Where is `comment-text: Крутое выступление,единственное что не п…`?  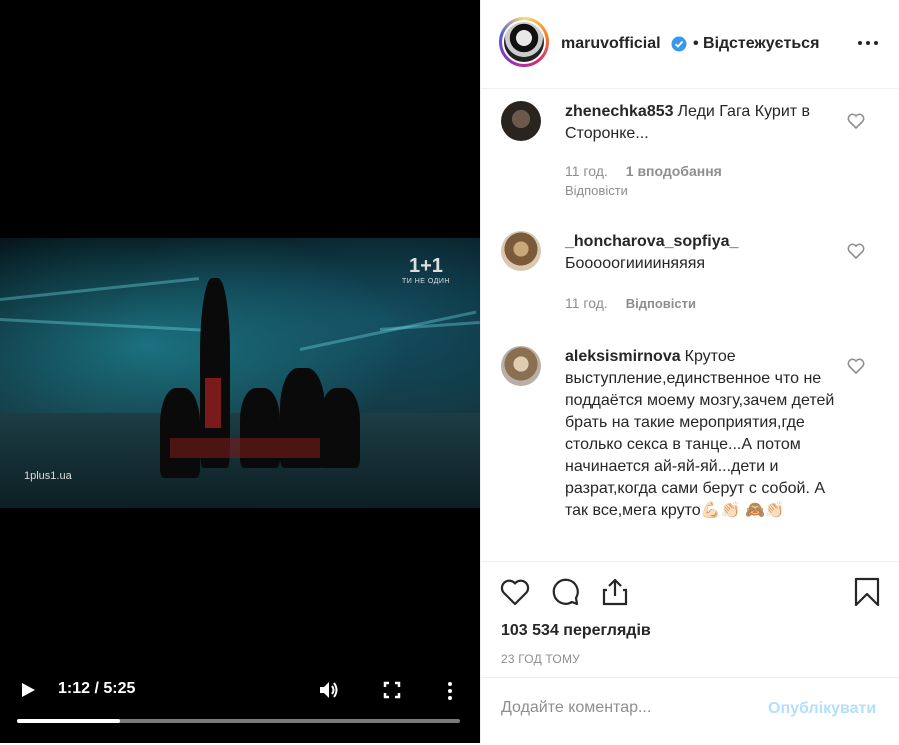
comment-text: Крутое выступление,единственное что не п… is located at coordinates (700, 433).